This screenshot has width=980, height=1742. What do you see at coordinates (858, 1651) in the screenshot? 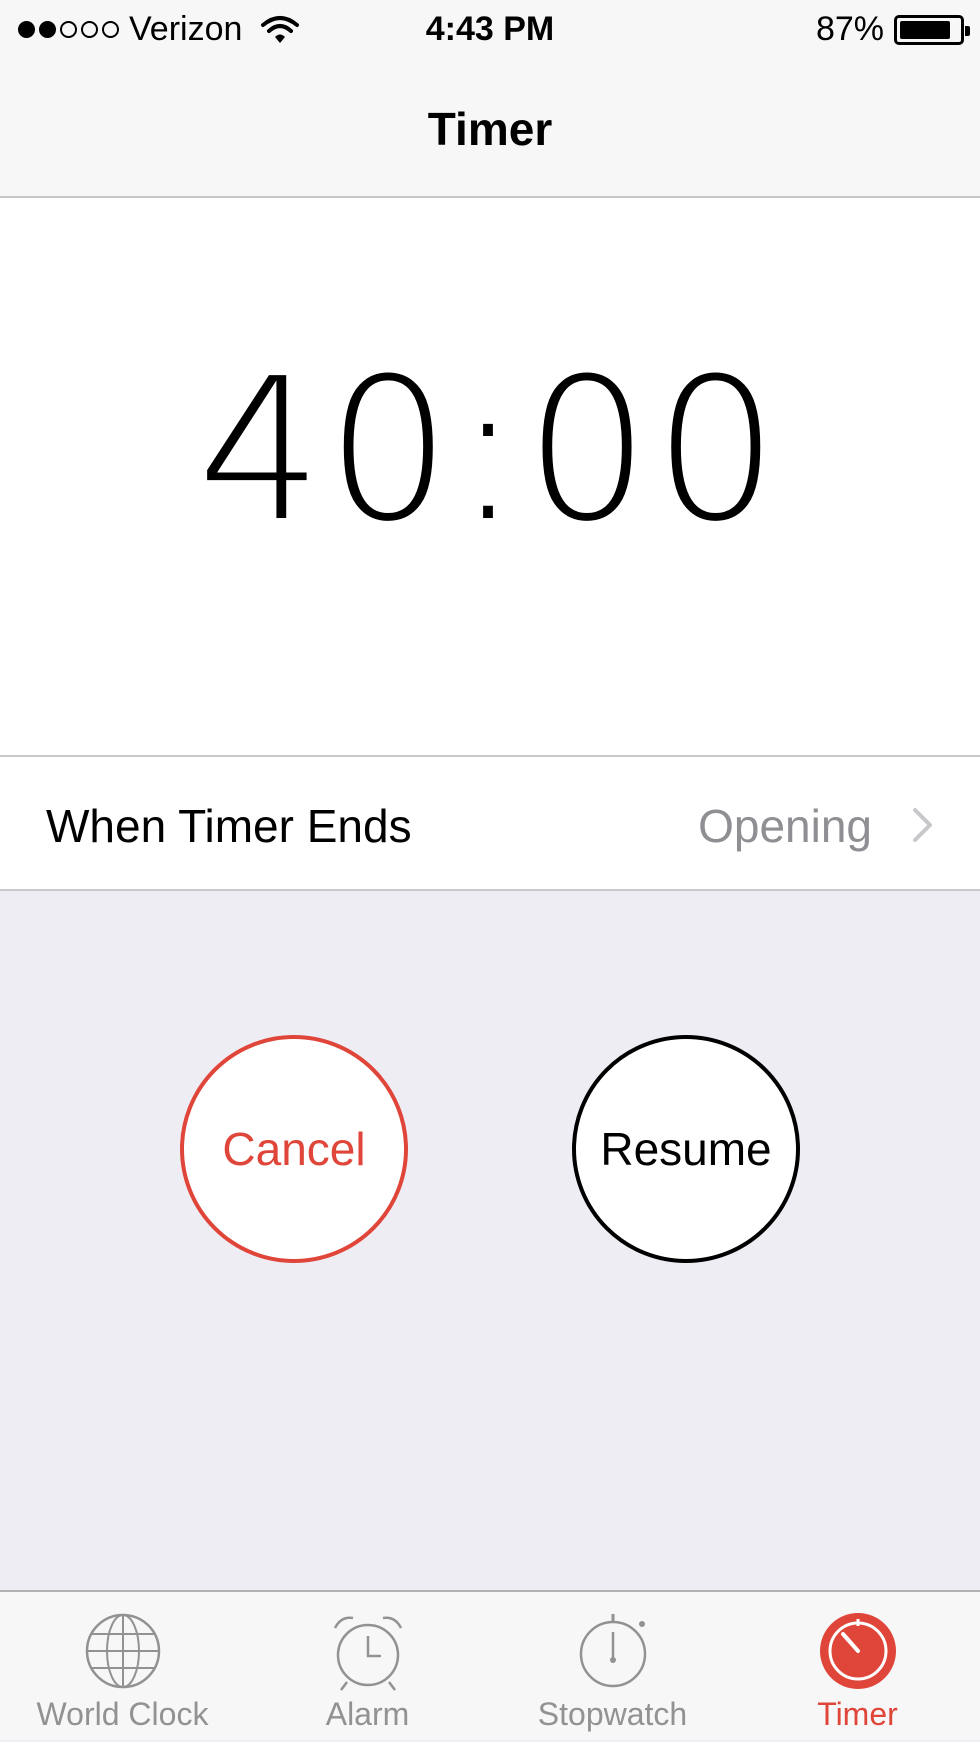
I see `timer-icon` at bounding box center [858, 1651].